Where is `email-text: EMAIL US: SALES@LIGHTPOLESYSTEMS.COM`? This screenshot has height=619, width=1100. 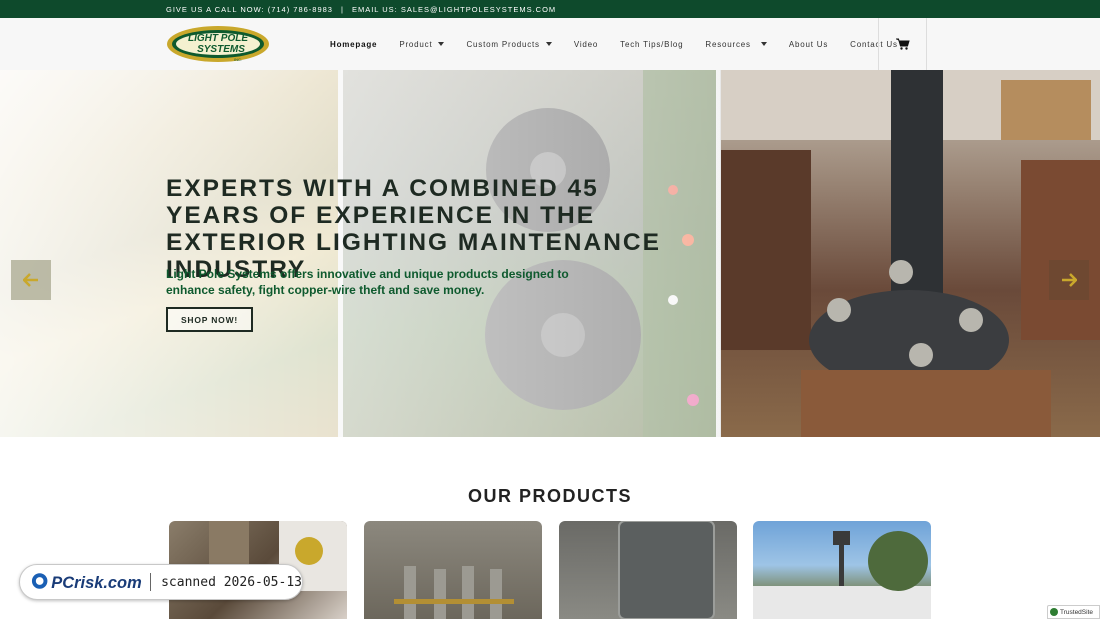
email-text: EMAIL US: SALES@LIGHTPOLESYSTEMS.COM is located at coordinates (454, 9).